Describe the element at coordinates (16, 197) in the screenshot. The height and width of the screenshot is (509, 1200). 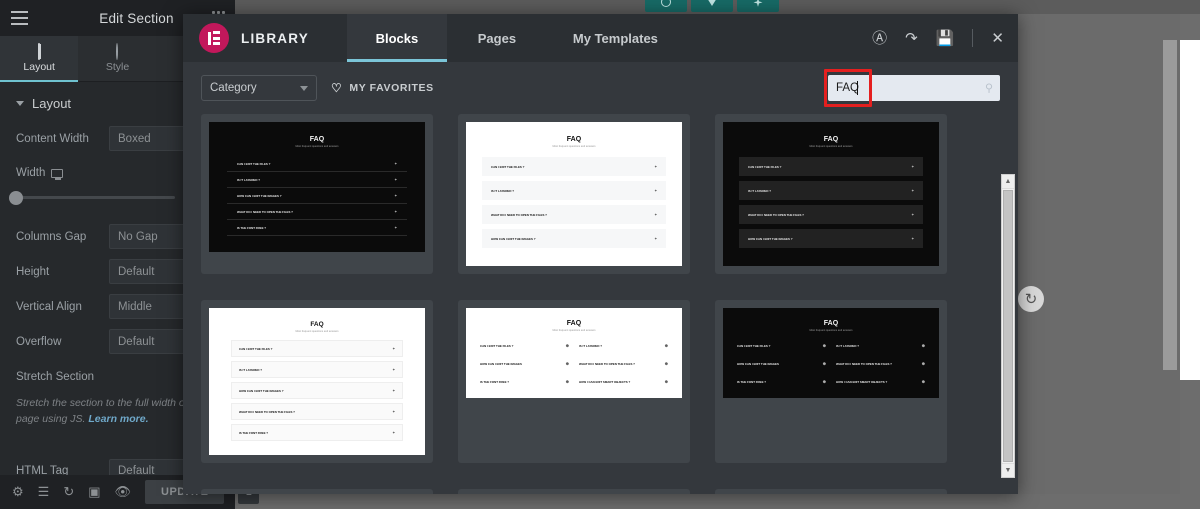
I see `slider-knob` at that location.